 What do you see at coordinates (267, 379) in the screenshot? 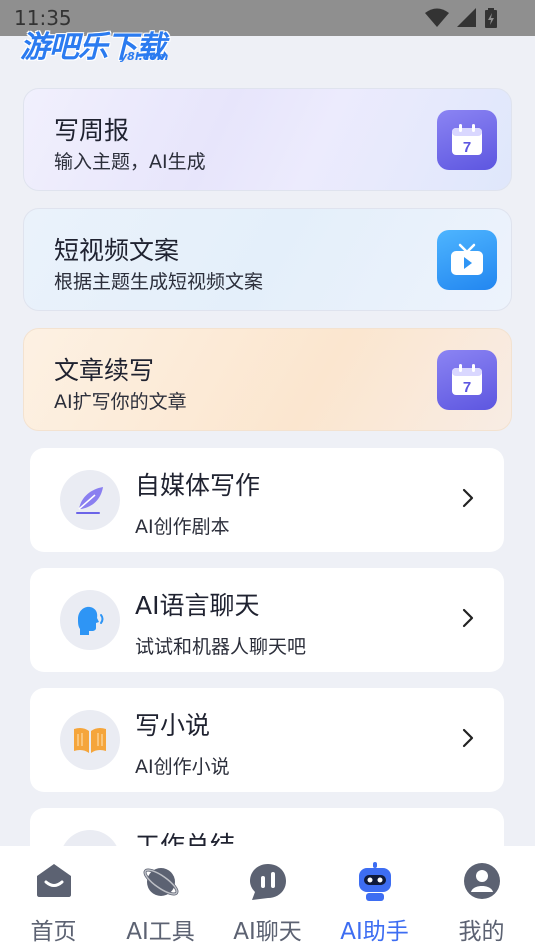
I see `feature-card-article-continuation: 文章续写 AI扩写你的文章 7` at bounding box center [267, 379].